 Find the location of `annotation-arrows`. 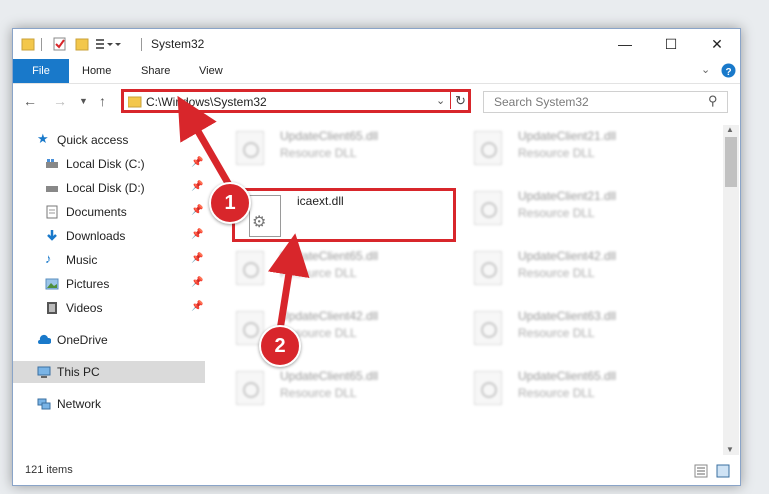

annotation-arrows is located at coordinates (243, 214).